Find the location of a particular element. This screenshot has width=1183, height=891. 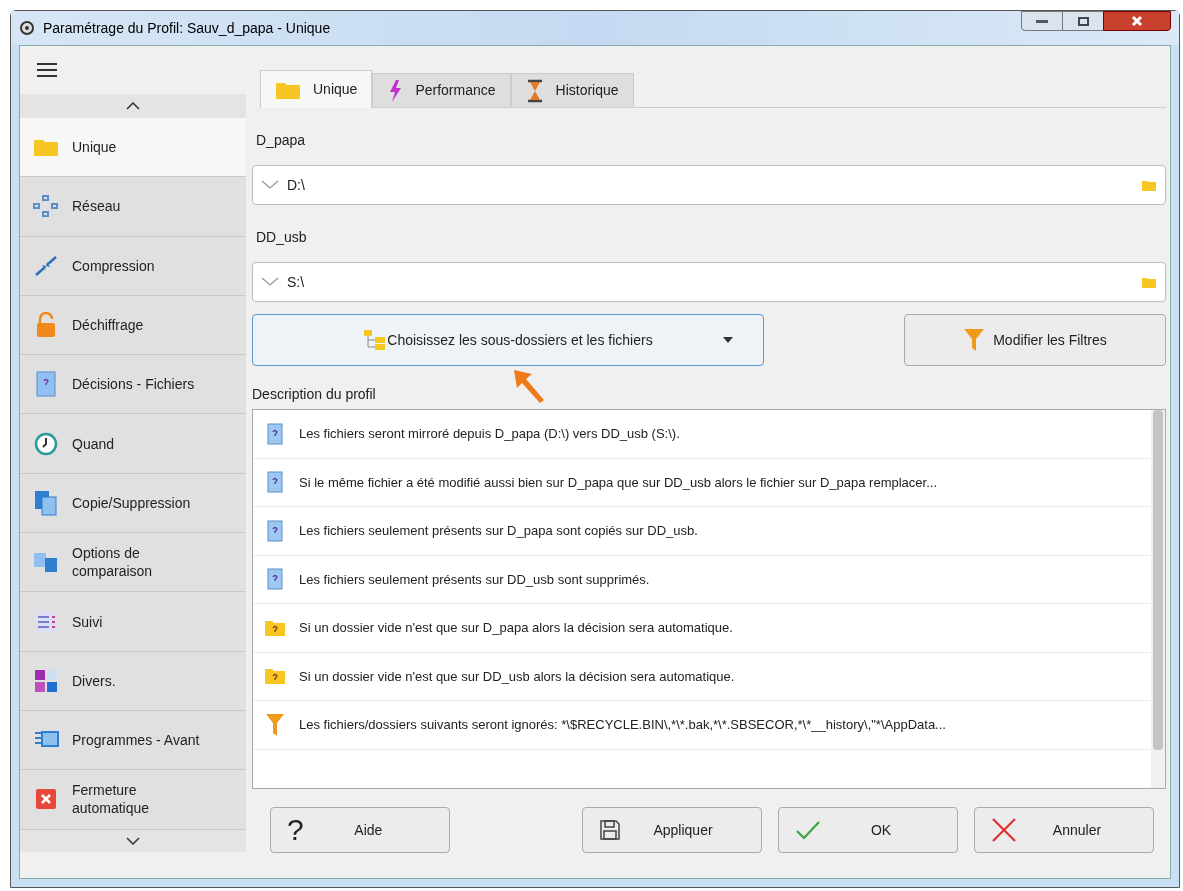

compare-files-icon is located at coordinates (46, 562).